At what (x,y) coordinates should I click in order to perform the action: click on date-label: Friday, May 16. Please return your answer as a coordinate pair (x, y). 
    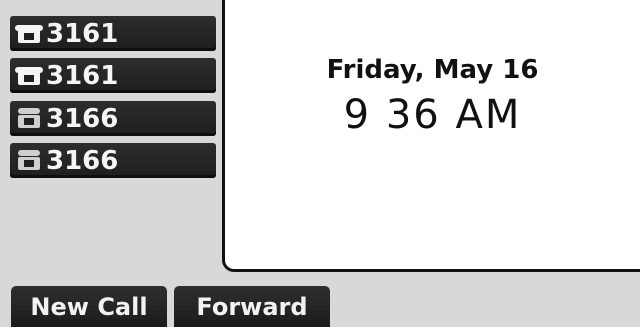
    Looking at the image, I should click on (432, 70).